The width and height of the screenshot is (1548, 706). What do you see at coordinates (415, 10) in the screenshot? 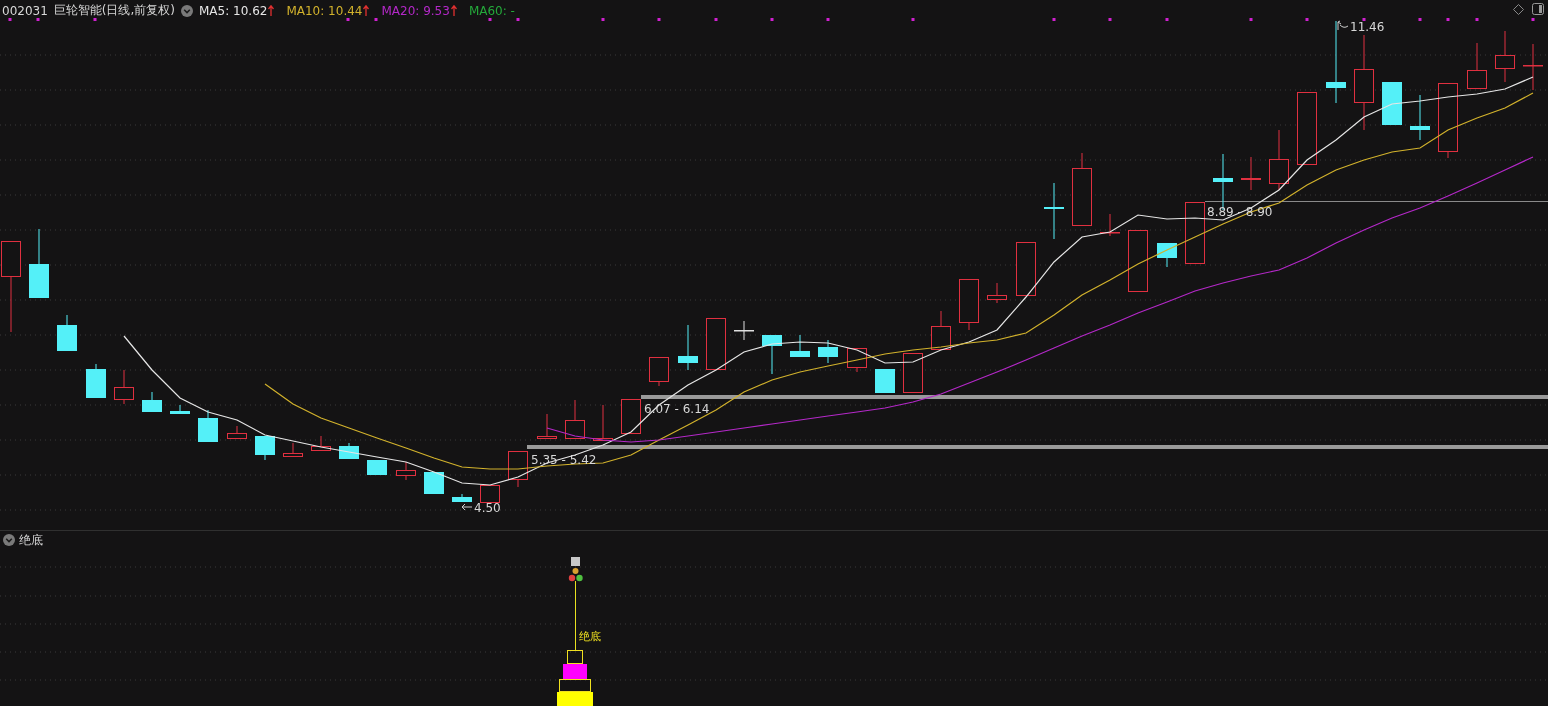
I see `indicator-value: MA20: 9.53` at bounding box center [415, 10].